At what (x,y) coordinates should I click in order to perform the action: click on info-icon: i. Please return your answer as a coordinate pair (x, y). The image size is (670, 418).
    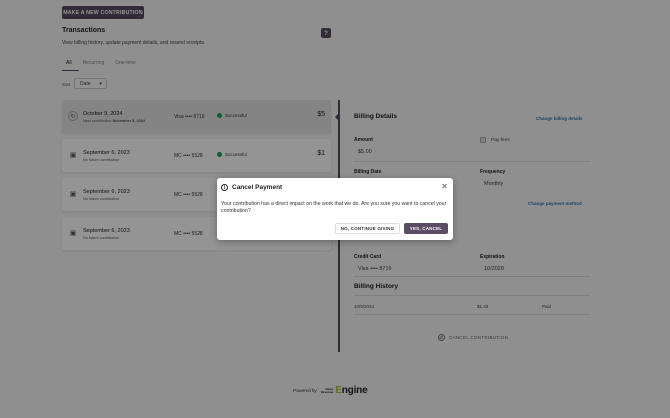
    Looking at the image, I should click on (224, 187).